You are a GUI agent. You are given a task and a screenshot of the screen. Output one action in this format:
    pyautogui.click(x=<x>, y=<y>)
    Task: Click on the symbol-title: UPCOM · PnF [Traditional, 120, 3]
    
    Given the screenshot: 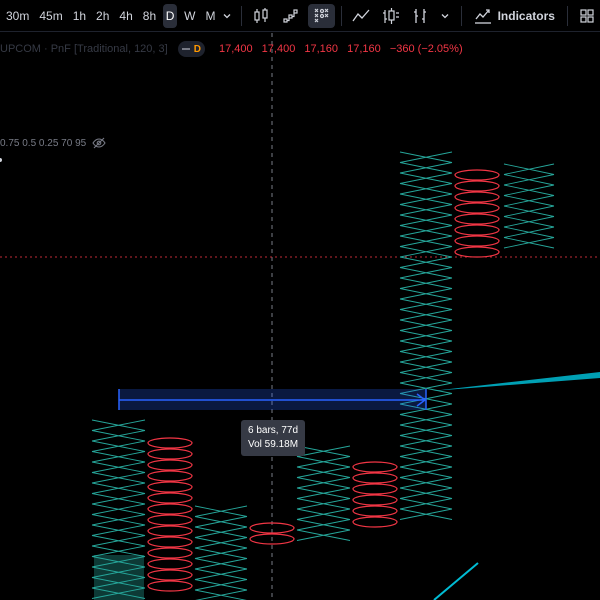 What is the action you would take?
    pyautogui.click(x=84, y=49)
    